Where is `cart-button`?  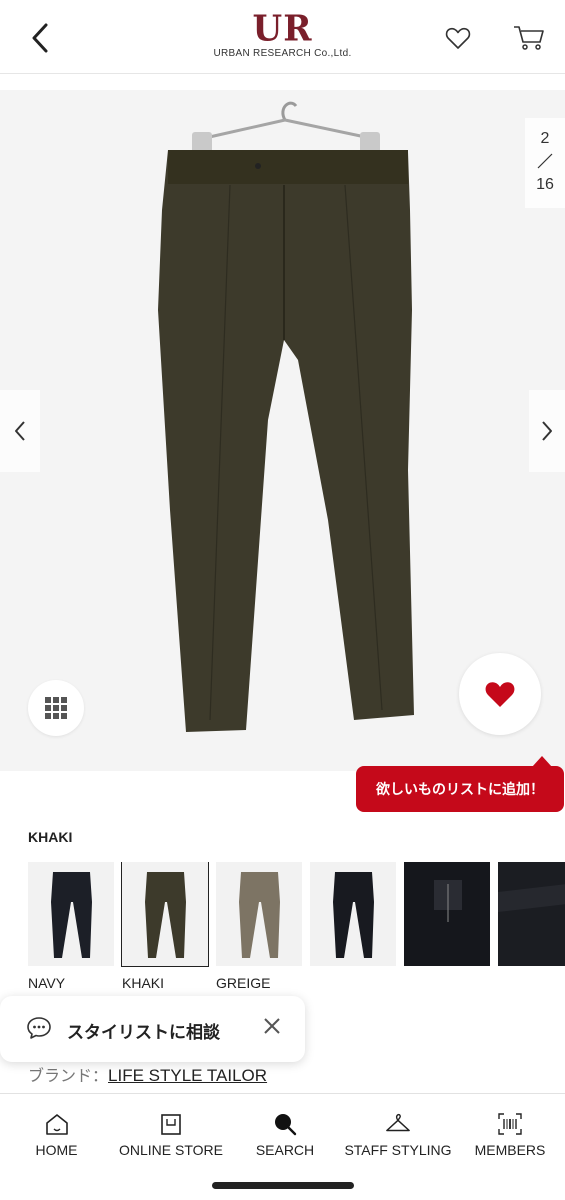
cart-button is located at coordinates (529, 37).